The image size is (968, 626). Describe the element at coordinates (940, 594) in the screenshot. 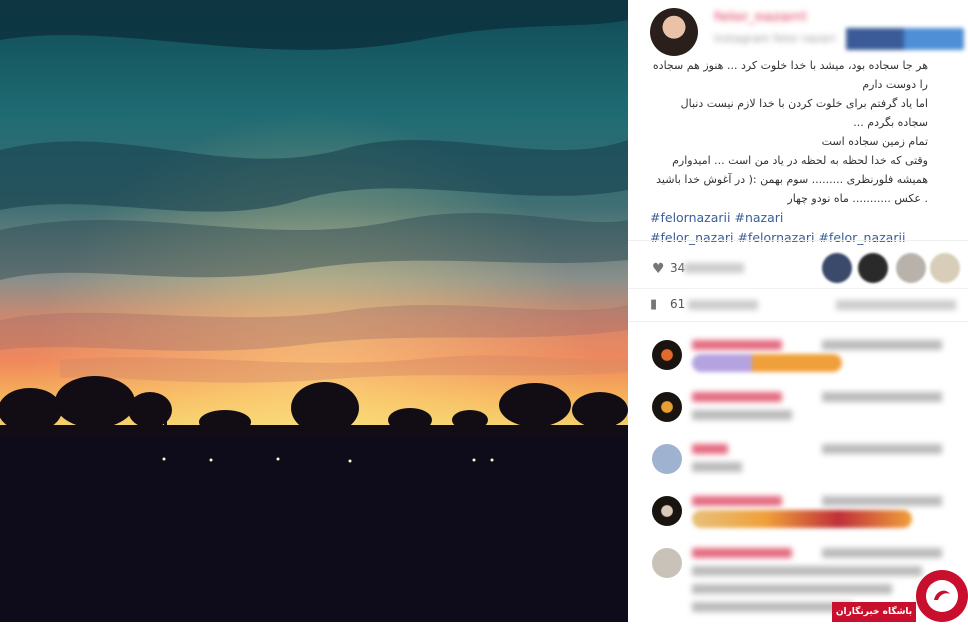

I see `watermark-logo` at that location.